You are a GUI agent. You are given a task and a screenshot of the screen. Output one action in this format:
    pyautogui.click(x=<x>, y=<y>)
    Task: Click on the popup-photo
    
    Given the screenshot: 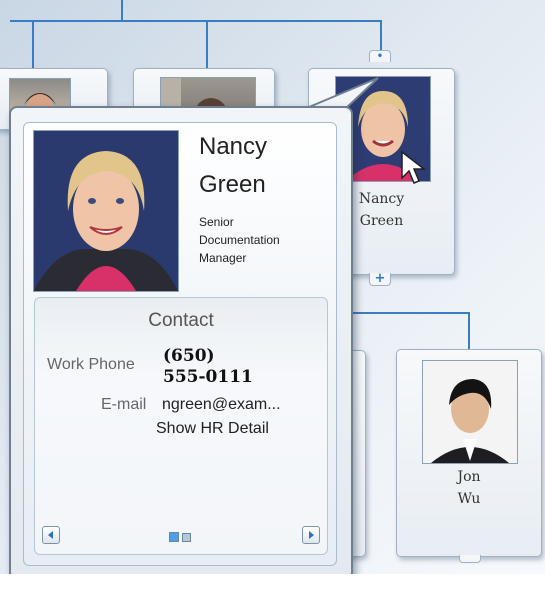 What is the action you would take?
    pyautogui.click(x=106, y=211)
    